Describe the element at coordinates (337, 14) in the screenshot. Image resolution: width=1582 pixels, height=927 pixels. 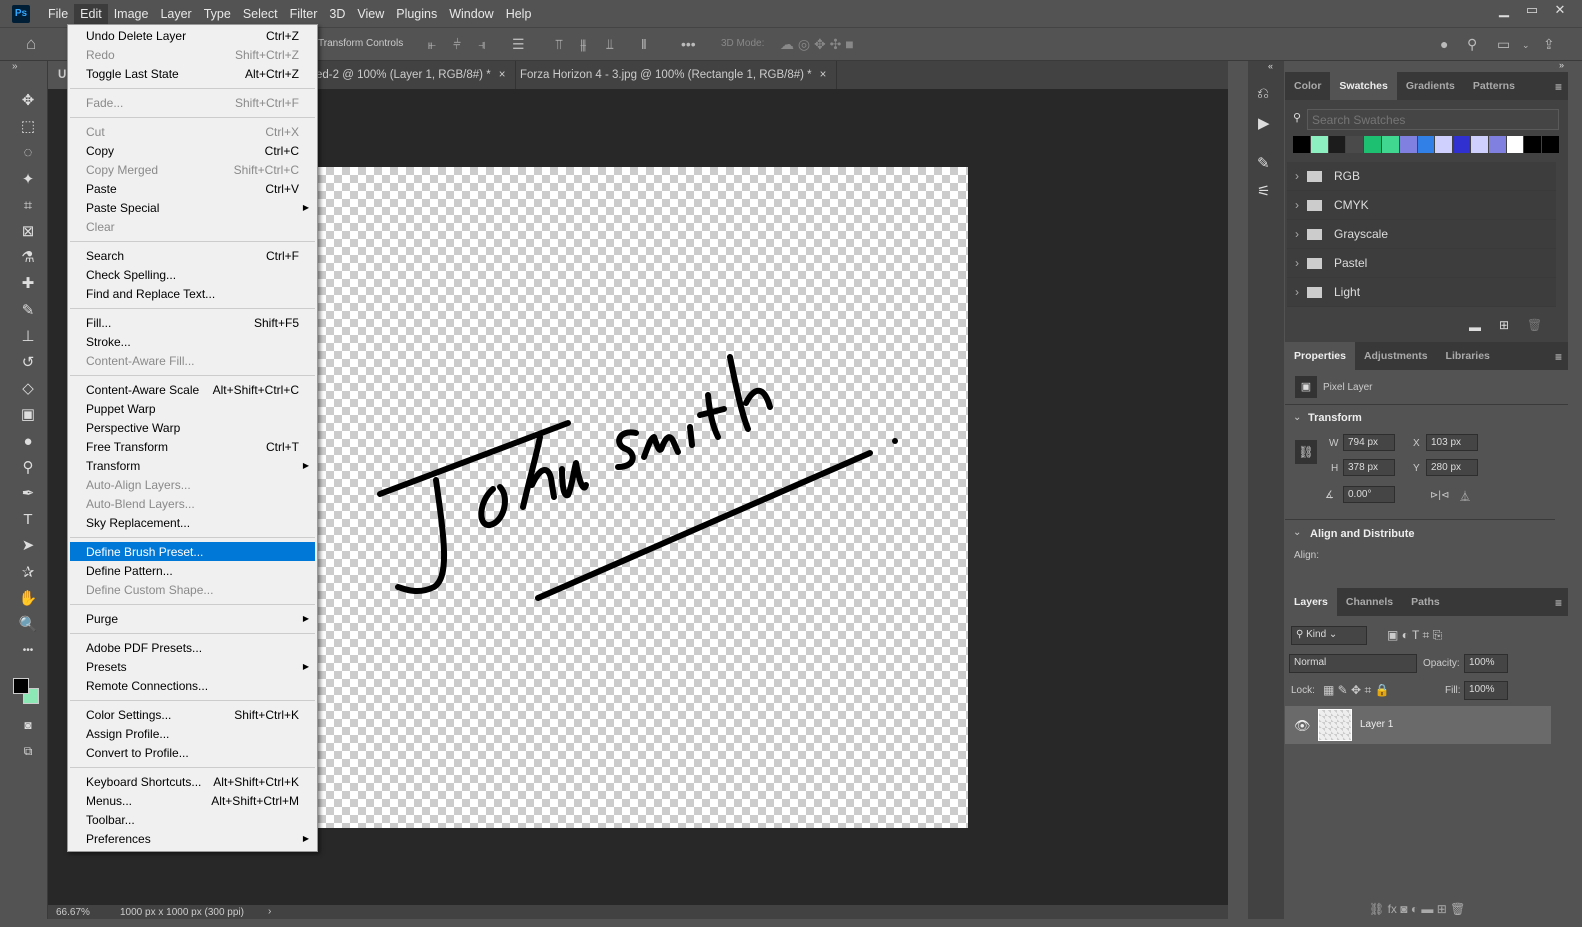
I see `menu-3d: 3D` at that location.